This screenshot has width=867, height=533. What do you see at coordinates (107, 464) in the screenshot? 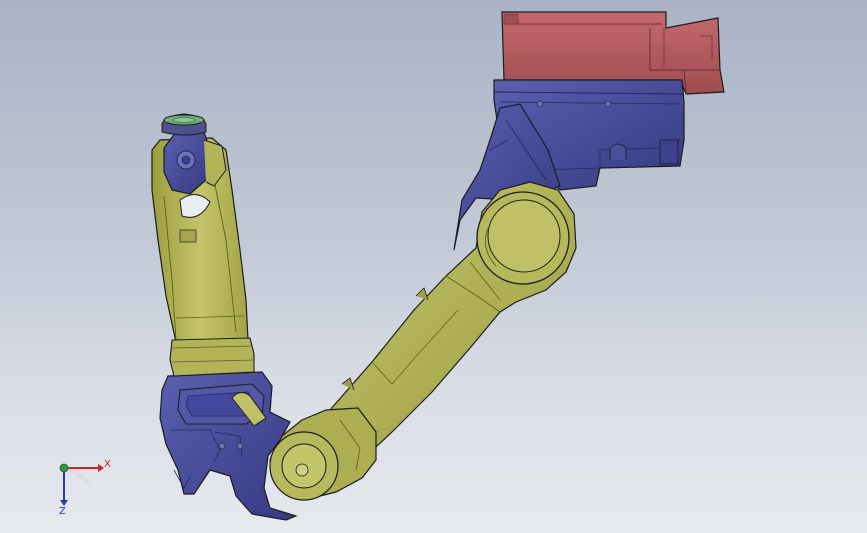
I see `x-axis-label: X` at bounding box center [107, 464].